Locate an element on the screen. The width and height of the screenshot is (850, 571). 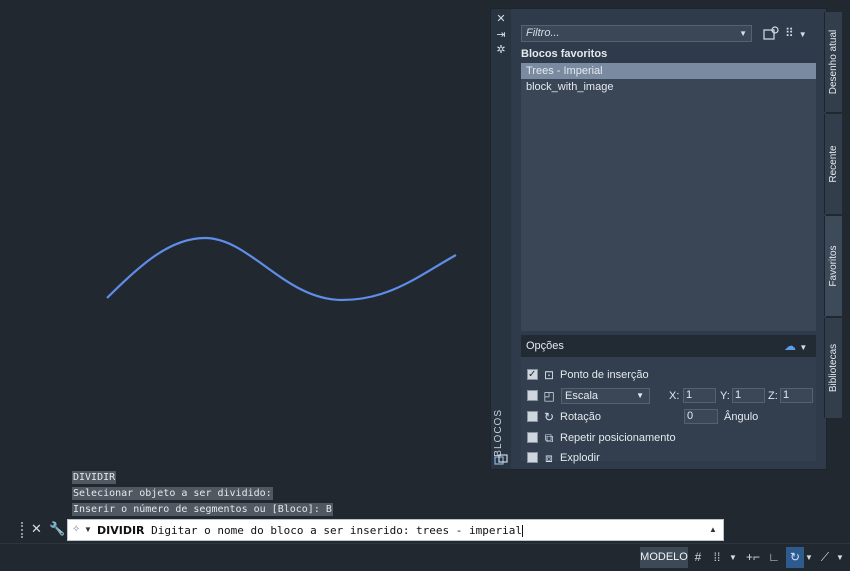
scale-select-value: Escala is located at coordinates (582, 396).